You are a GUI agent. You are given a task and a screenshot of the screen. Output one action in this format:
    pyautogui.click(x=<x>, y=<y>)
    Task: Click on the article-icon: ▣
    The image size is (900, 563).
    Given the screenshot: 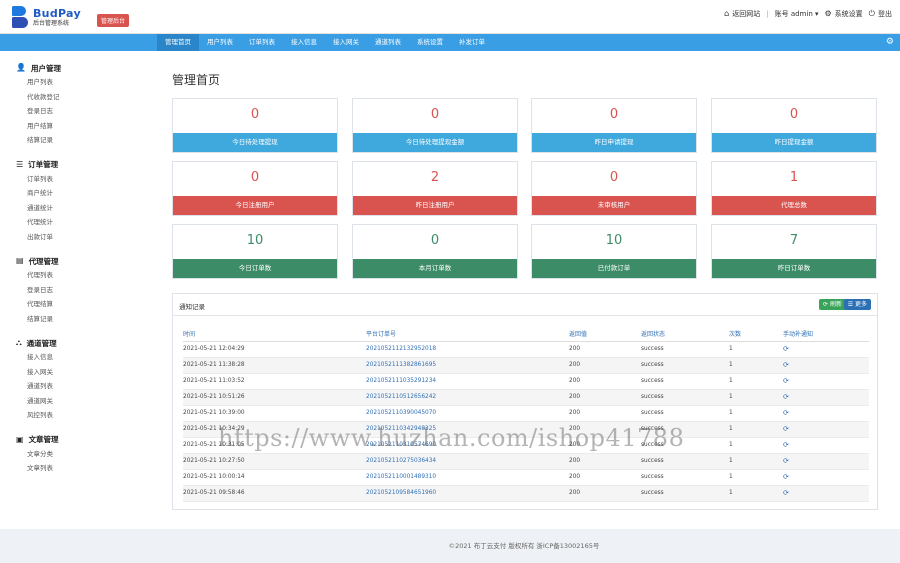 What is the action you would take?
    pyautogui.click(x=20, y=439)
    